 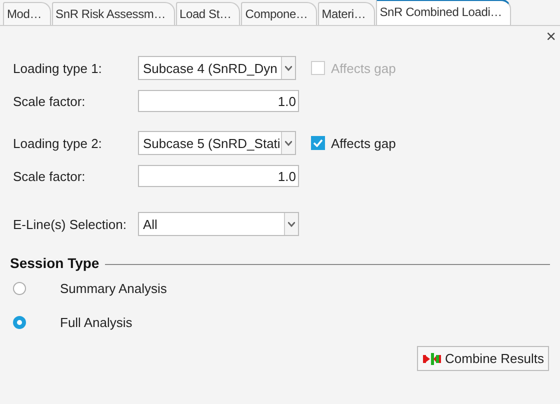 What do you see at coordinates (217, 68) in the screenshot?
I see `loading-type-dropdown: Subcase 4 (SnRD_Dyn` at bounding box center [217, 68].